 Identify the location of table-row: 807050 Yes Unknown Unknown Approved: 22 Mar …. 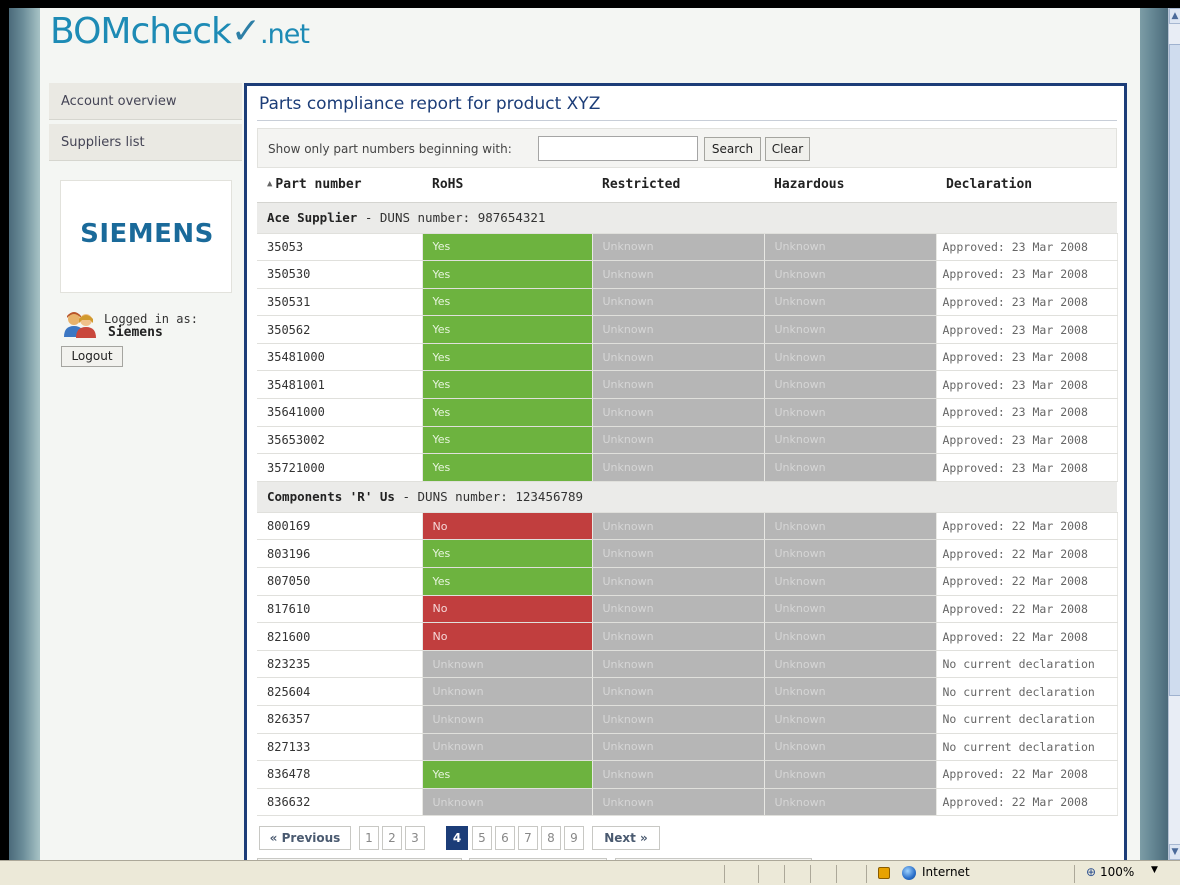
(687, 581).